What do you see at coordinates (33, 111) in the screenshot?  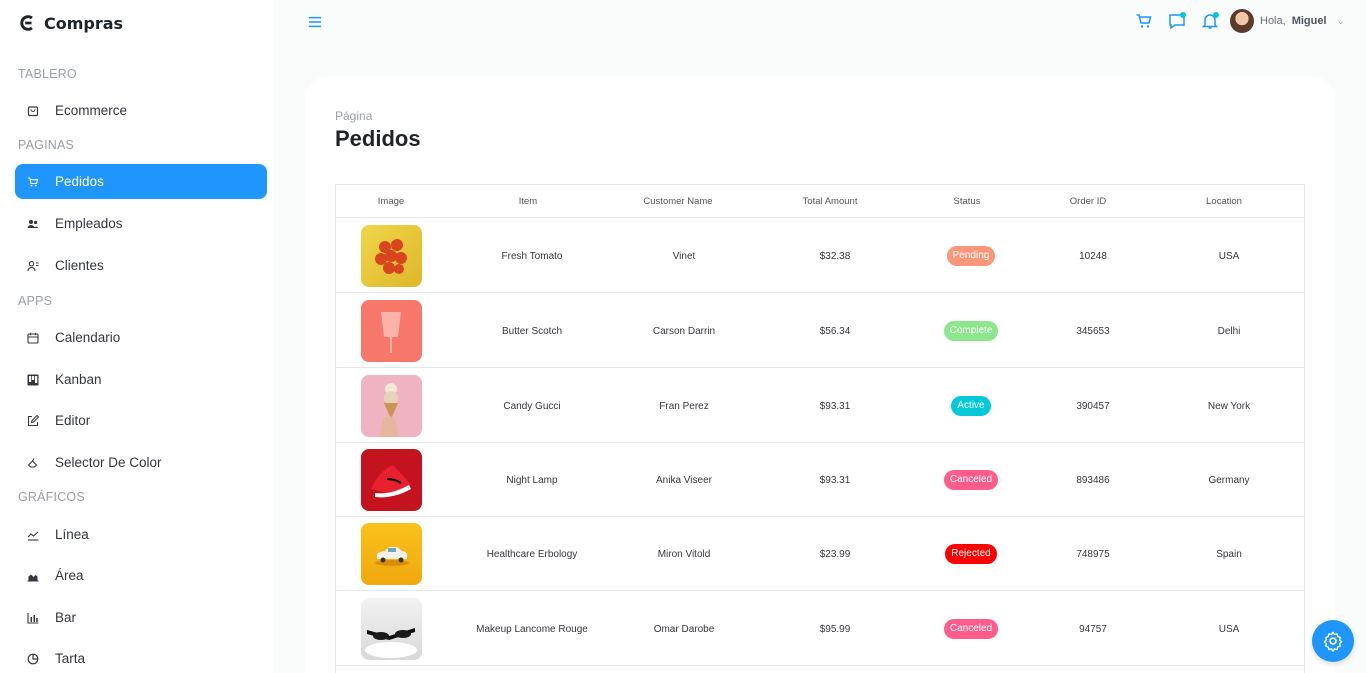 I see `shopping-bag-icon` at bounding box center [33, 111].